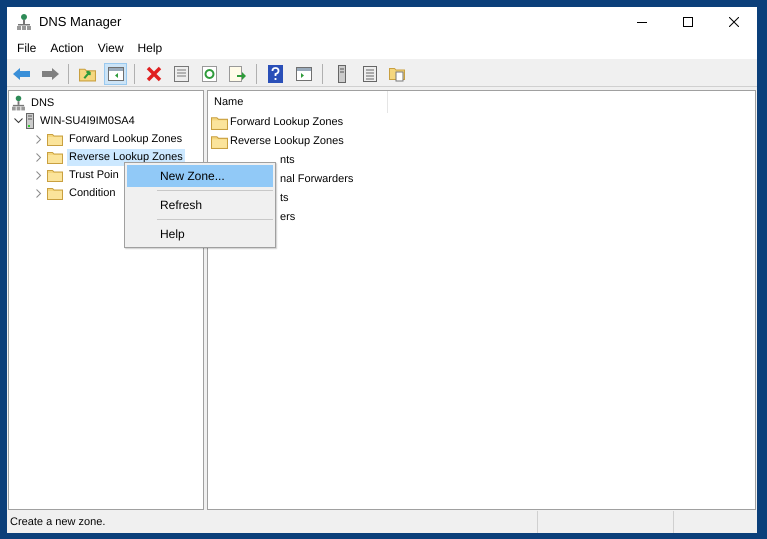 The width and height of the screenshot is (767, 539). Describe the element at coordinates (21, 73) in the screenshot. I see `back-arrow-icon` at that location.